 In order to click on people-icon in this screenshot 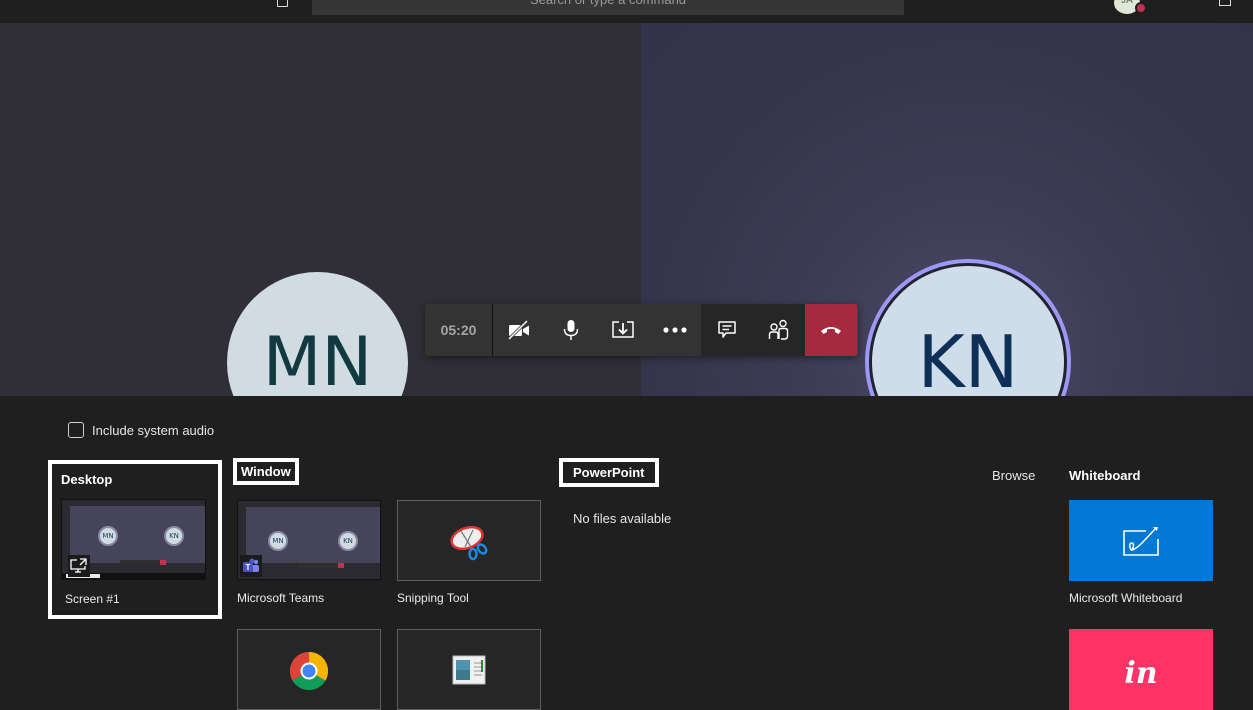, I will do `click(778, 329)`.